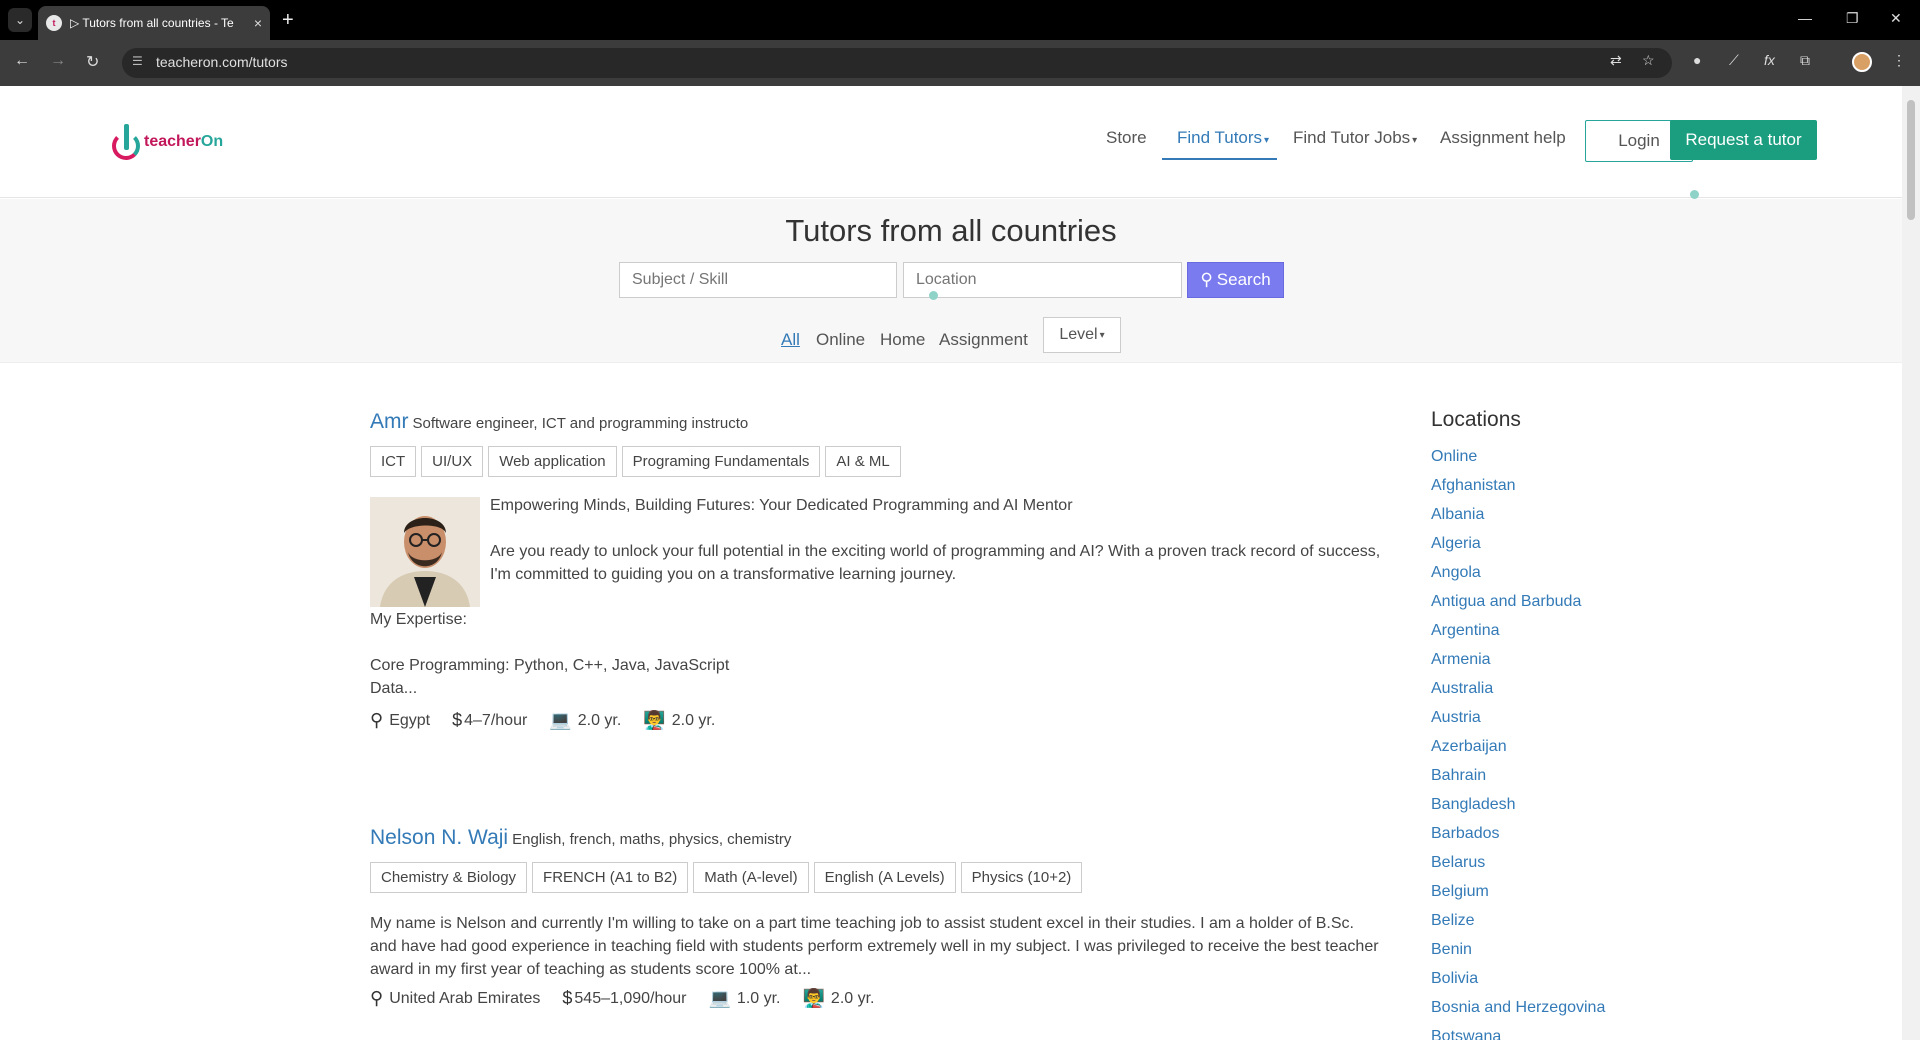  I want to click on tutor-name-link: Amr, so click(389, 421).